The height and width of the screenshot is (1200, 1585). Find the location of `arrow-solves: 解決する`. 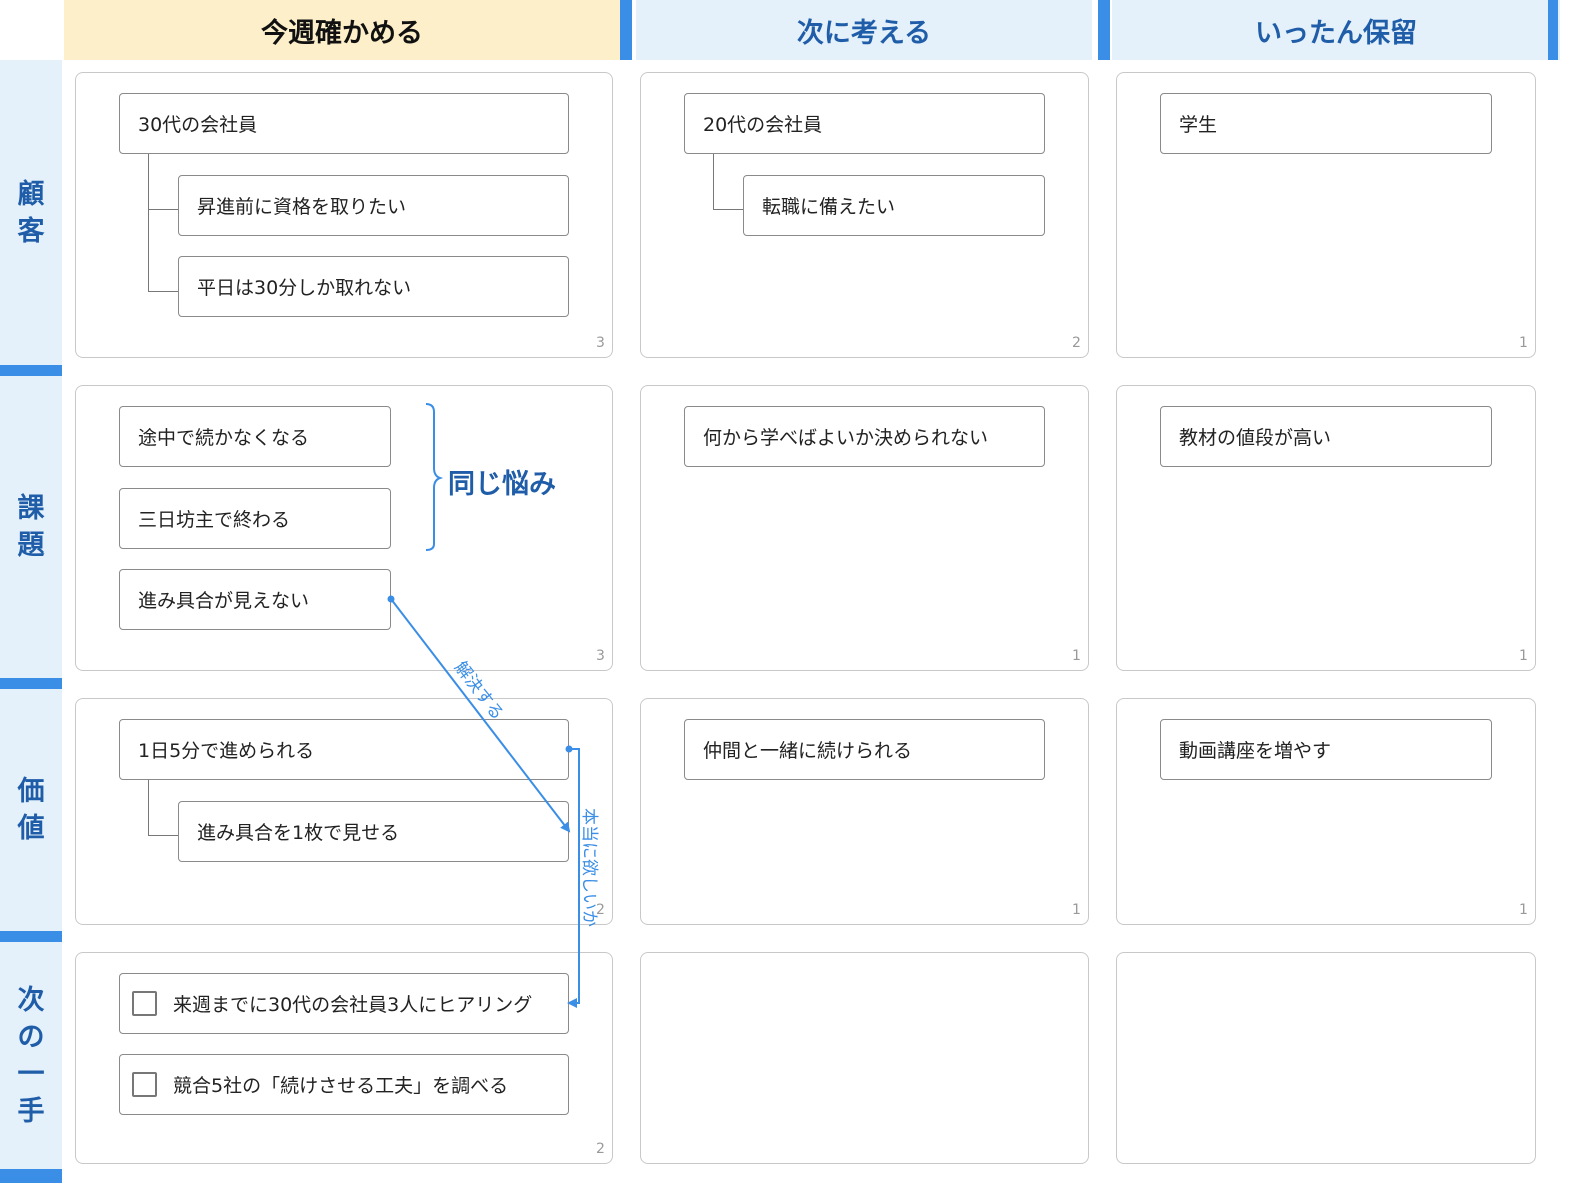

arrow-solves: 解決する is located at coordinates (479, 714).